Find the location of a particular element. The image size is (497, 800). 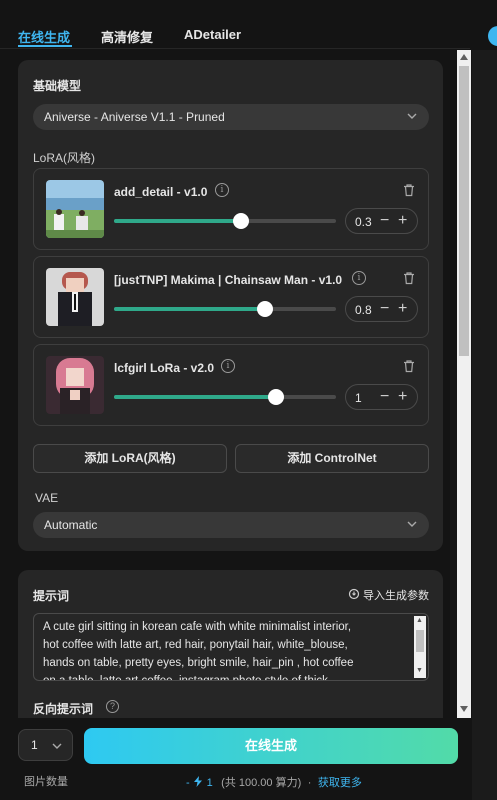

image-quantity-select: 1 is located at coordinates (45, 745).